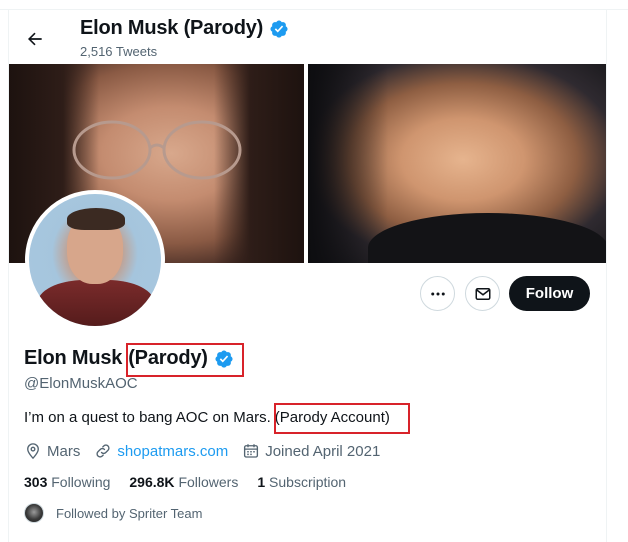  Describe the element at coordinates (73, 358) in the screenshot. I see `display-name: Elon Musk` at that location.